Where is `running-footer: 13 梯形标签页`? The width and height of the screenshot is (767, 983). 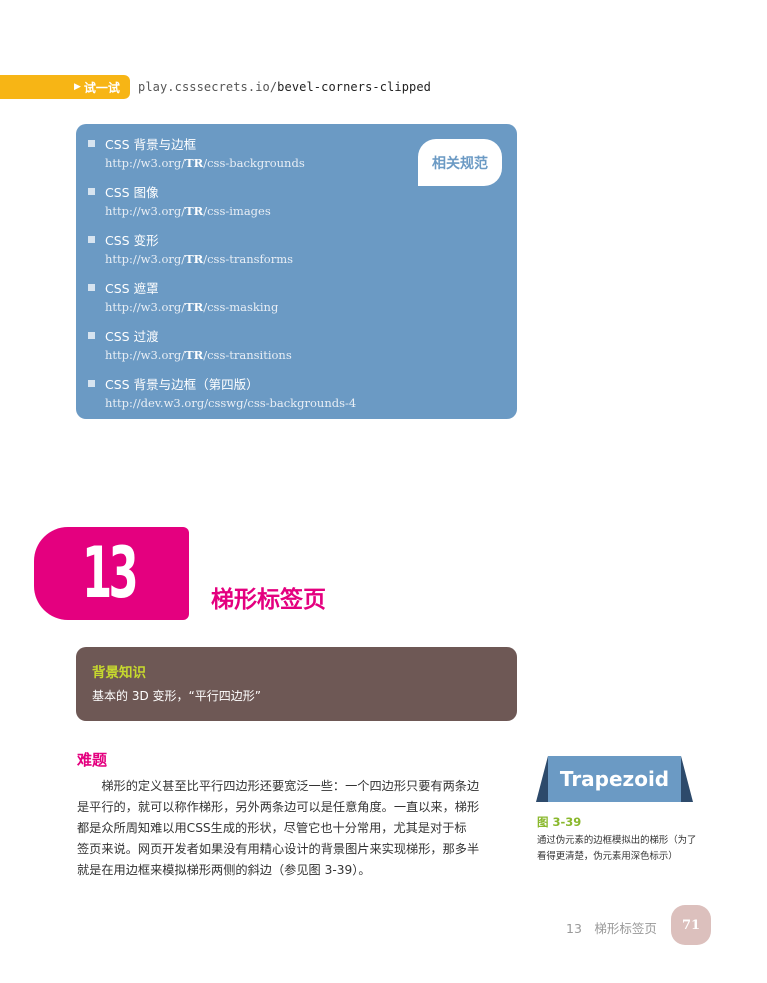
running-footer: 13 梯形标签页 is located at coordinates (611, 928).